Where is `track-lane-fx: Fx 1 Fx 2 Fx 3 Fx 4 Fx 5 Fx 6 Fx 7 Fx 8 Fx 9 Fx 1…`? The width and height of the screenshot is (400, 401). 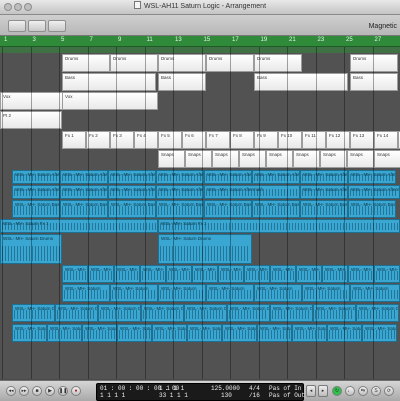 track-lane-fx: Fx 1 Fx 2 Fx 3 Fx 4 Fx 5 Fx 6 Fx 7 Fx 8 Fx 9 Fx 1… is located at coordinates (200, 140).